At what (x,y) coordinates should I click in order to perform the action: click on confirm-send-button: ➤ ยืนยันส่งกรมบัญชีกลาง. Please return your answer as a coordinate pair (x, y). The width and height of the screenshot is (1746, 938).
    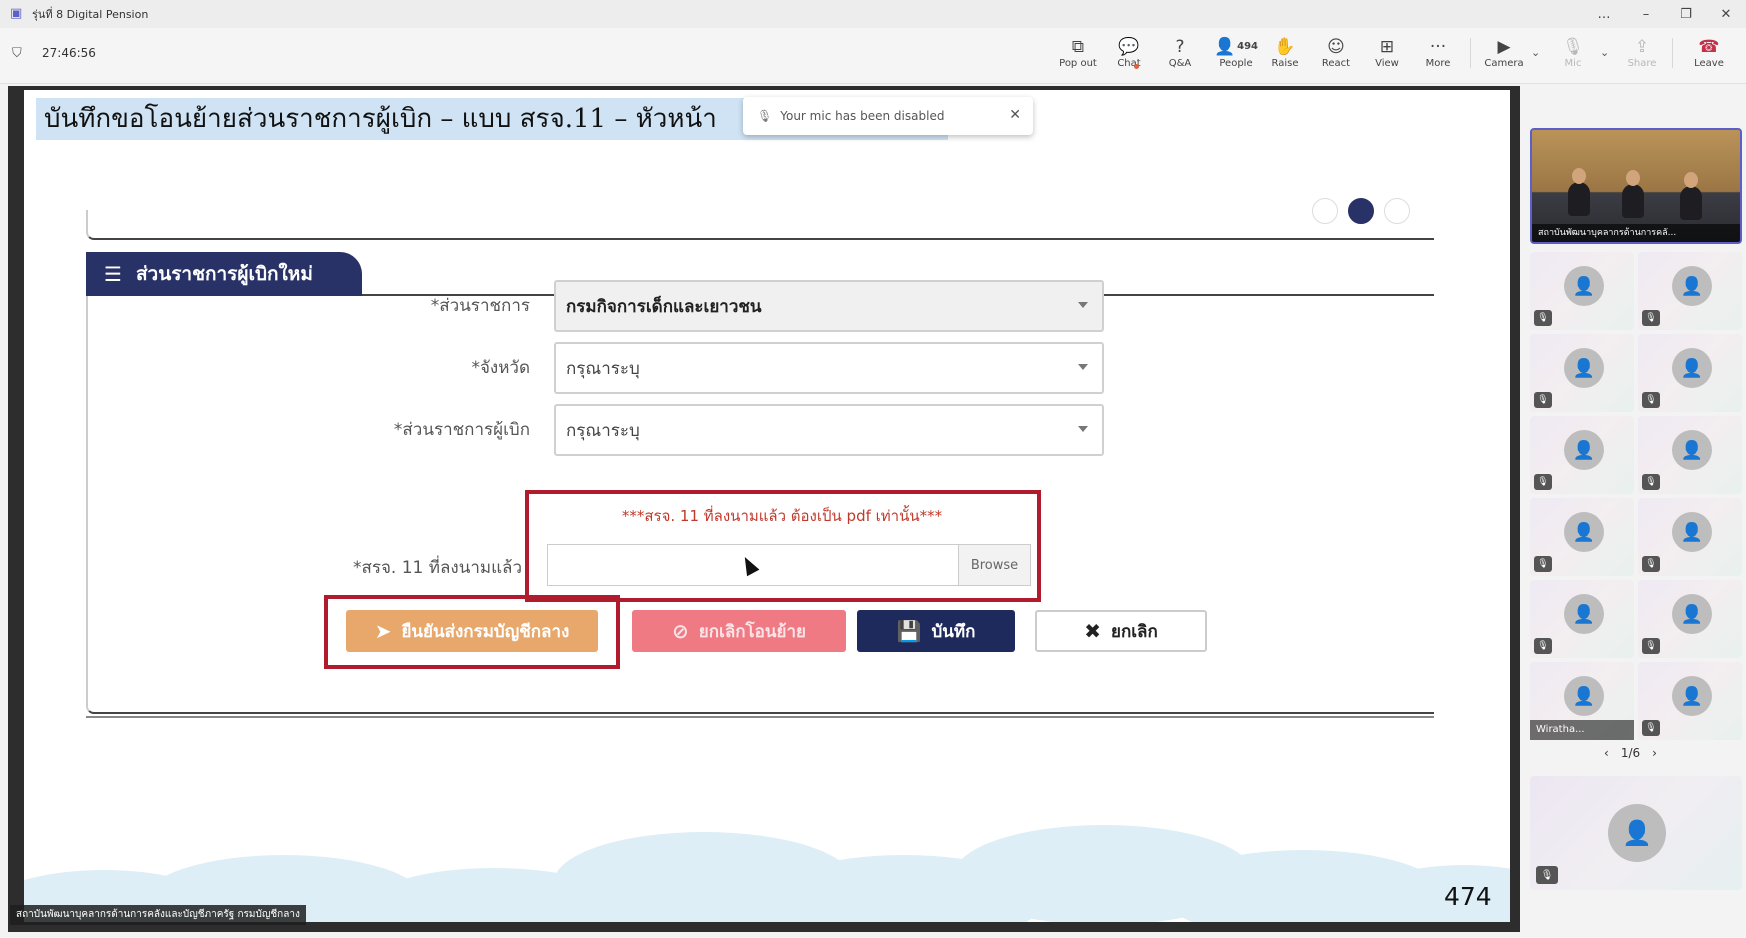
    Looking at the image, I should click on (472, 631).